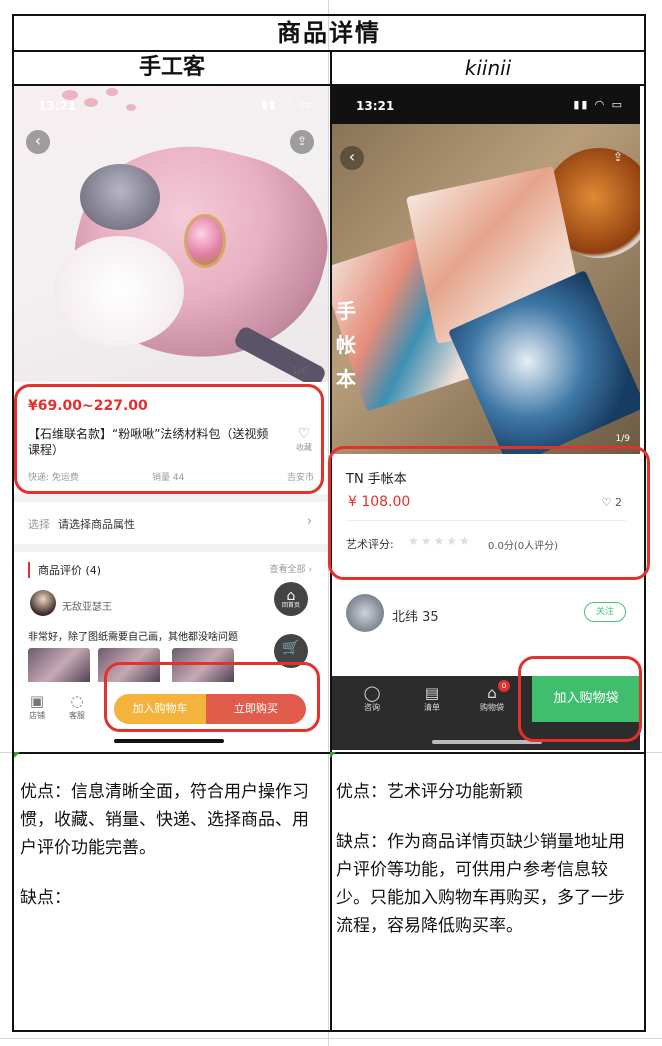 This screenshot has height=1046, width=662. What do you see at coordinates (605, 612) in the screenshot?
I see `follow-button: 关注` at bounding box center [605, 612].